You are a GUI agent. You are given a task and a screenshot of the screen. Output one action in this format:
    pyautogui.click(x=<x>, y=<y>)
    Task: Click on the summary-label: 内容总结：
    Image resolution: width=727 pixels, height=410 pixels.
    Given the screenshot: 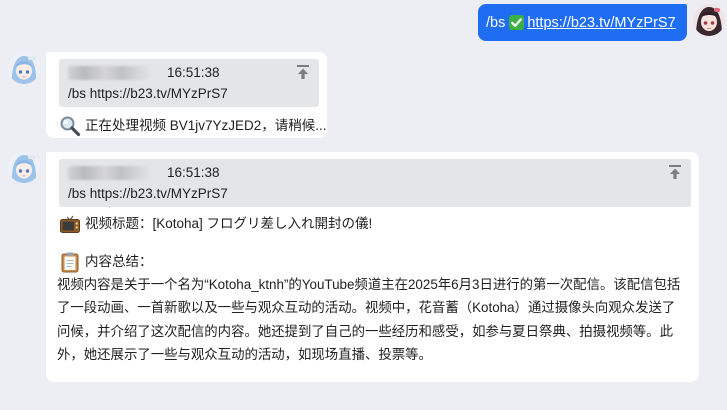 What is the action you would take?
    pyautogui.click(x=119, y=261)
    